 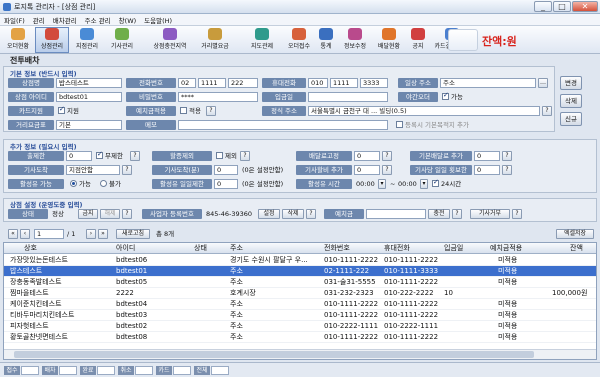 What do you see at coordinates (389, 40) in the screenshot?
I see `toolbar-delivery-status: 배달현황` at bounding box center [389, 40].